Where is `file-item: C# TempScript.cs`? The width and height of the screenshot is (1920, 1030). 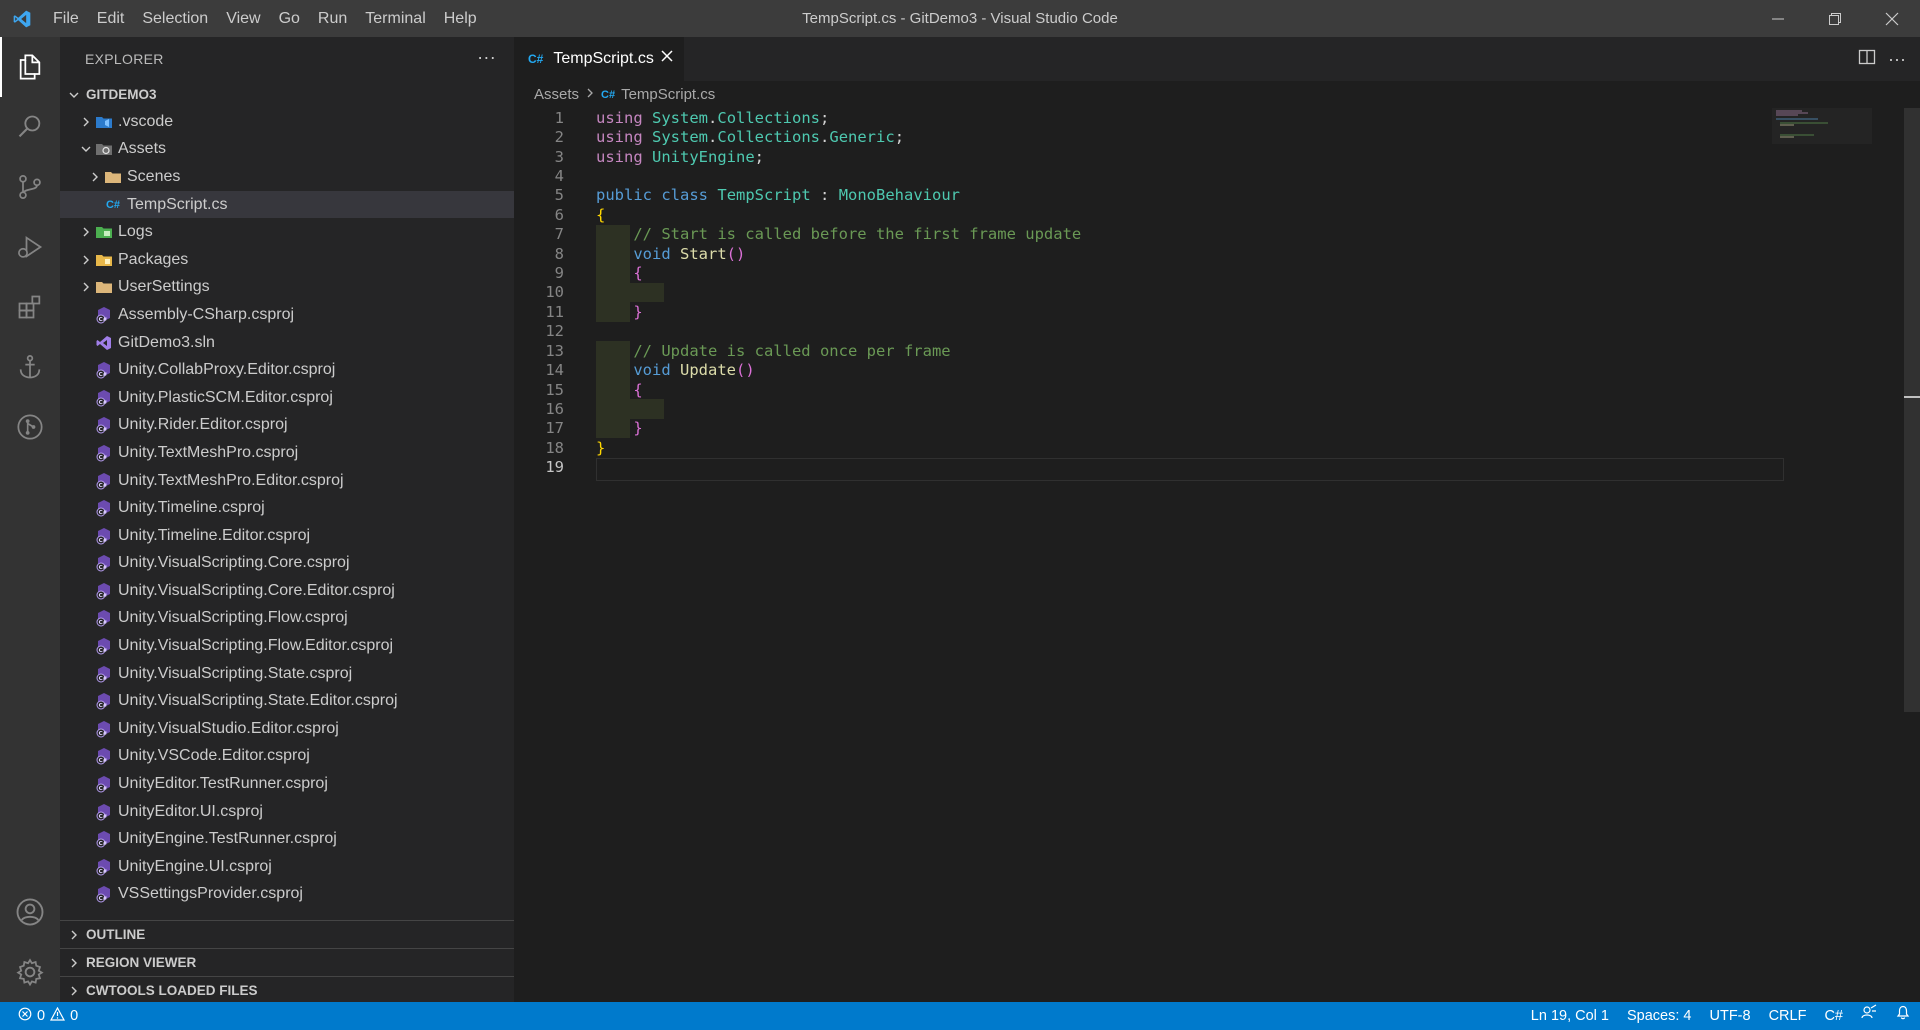
file-item: C# TempScript.cs is located at coordinates (287, 204).